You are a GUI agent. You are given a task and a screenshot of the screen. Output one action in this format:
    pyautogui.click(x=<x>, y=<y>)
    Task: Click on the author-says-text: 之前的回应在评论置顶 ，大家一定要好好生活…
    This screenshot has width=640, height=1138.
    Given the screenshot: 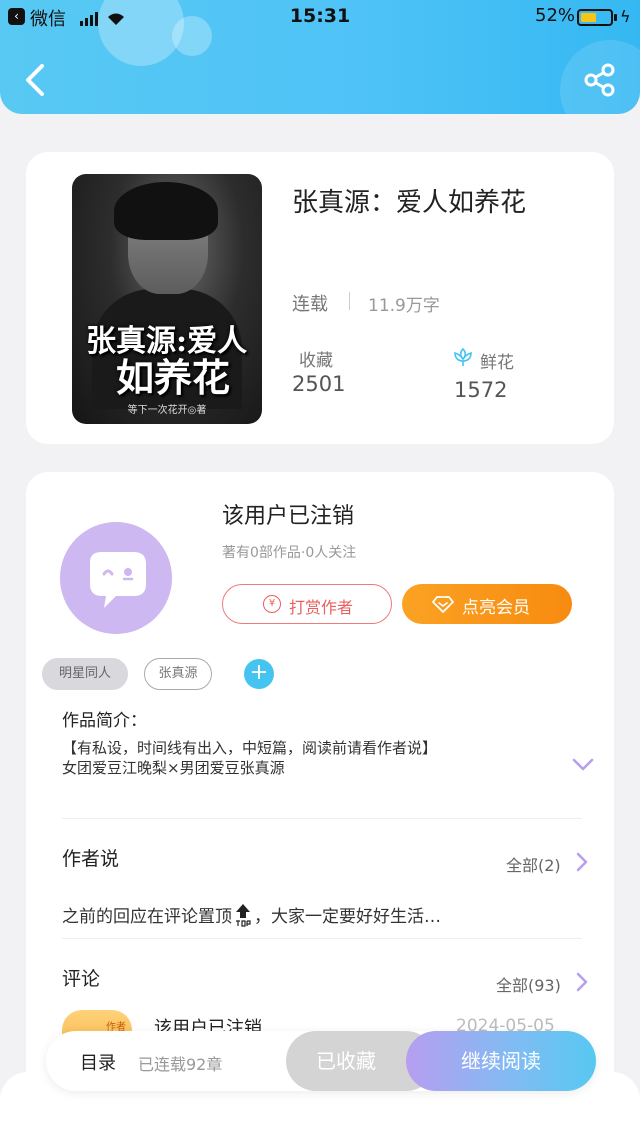 What is the action you would take?
    pyautogui.click(x=251, y=914)
    